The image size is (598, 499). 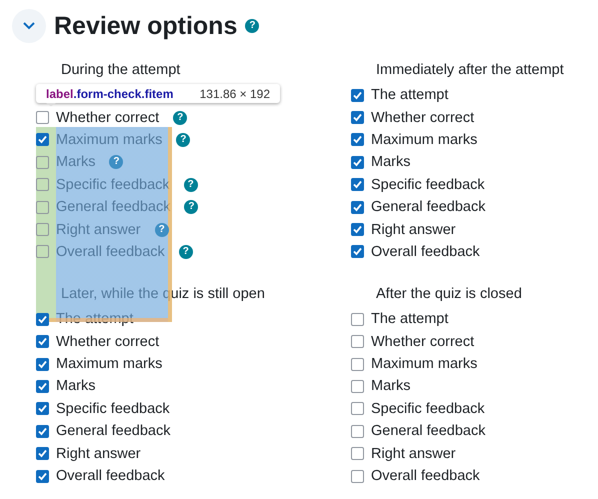 I want to click on tooltip-arrow-icon, so click(x=51, y=104).